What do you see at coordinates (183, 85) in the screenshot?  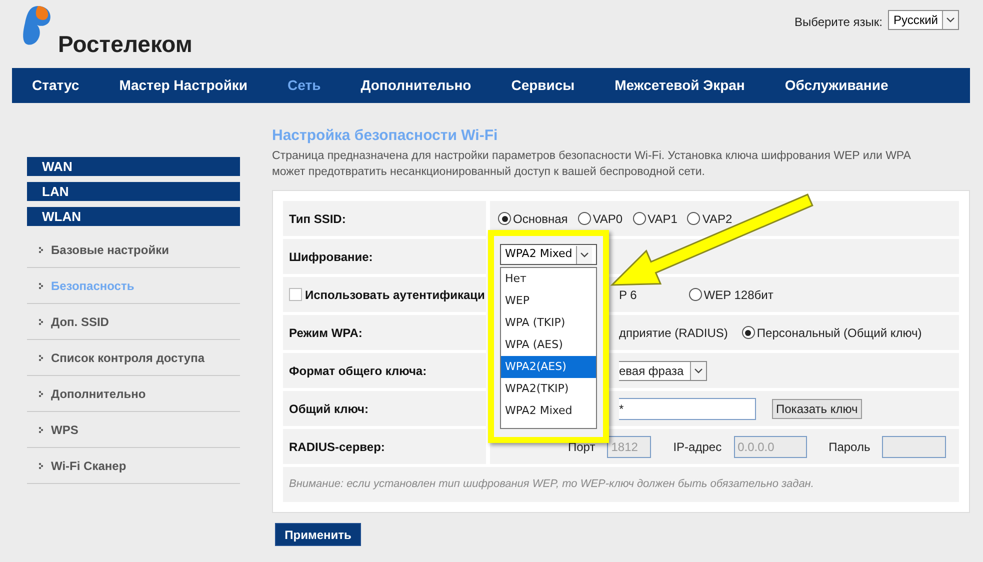 I see `nav-tab: Мастер Настройки` at bounding box center [183, 85].